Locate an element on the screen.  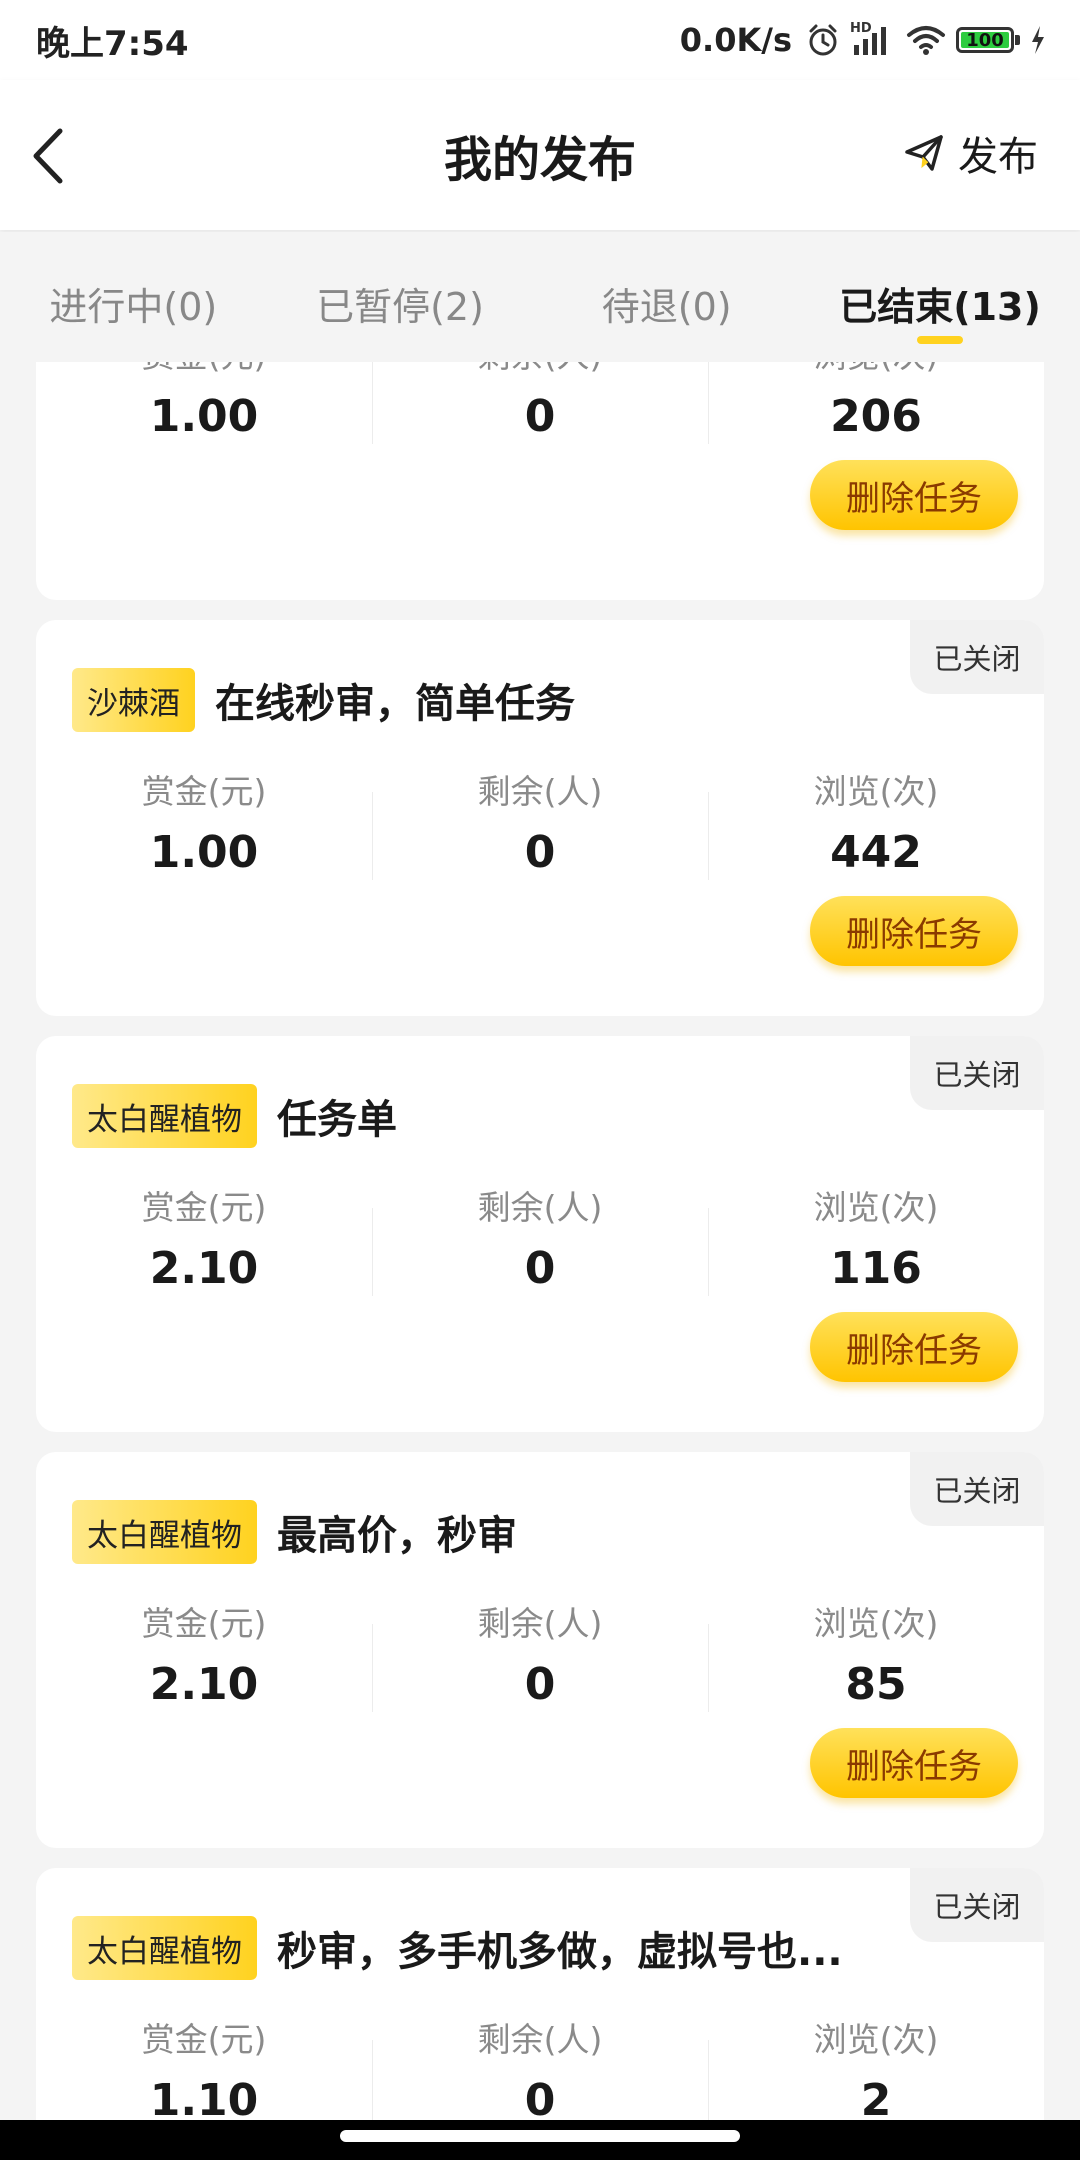
stat-views: 浏览(次) 2 is located at coordinates (876, 2069).